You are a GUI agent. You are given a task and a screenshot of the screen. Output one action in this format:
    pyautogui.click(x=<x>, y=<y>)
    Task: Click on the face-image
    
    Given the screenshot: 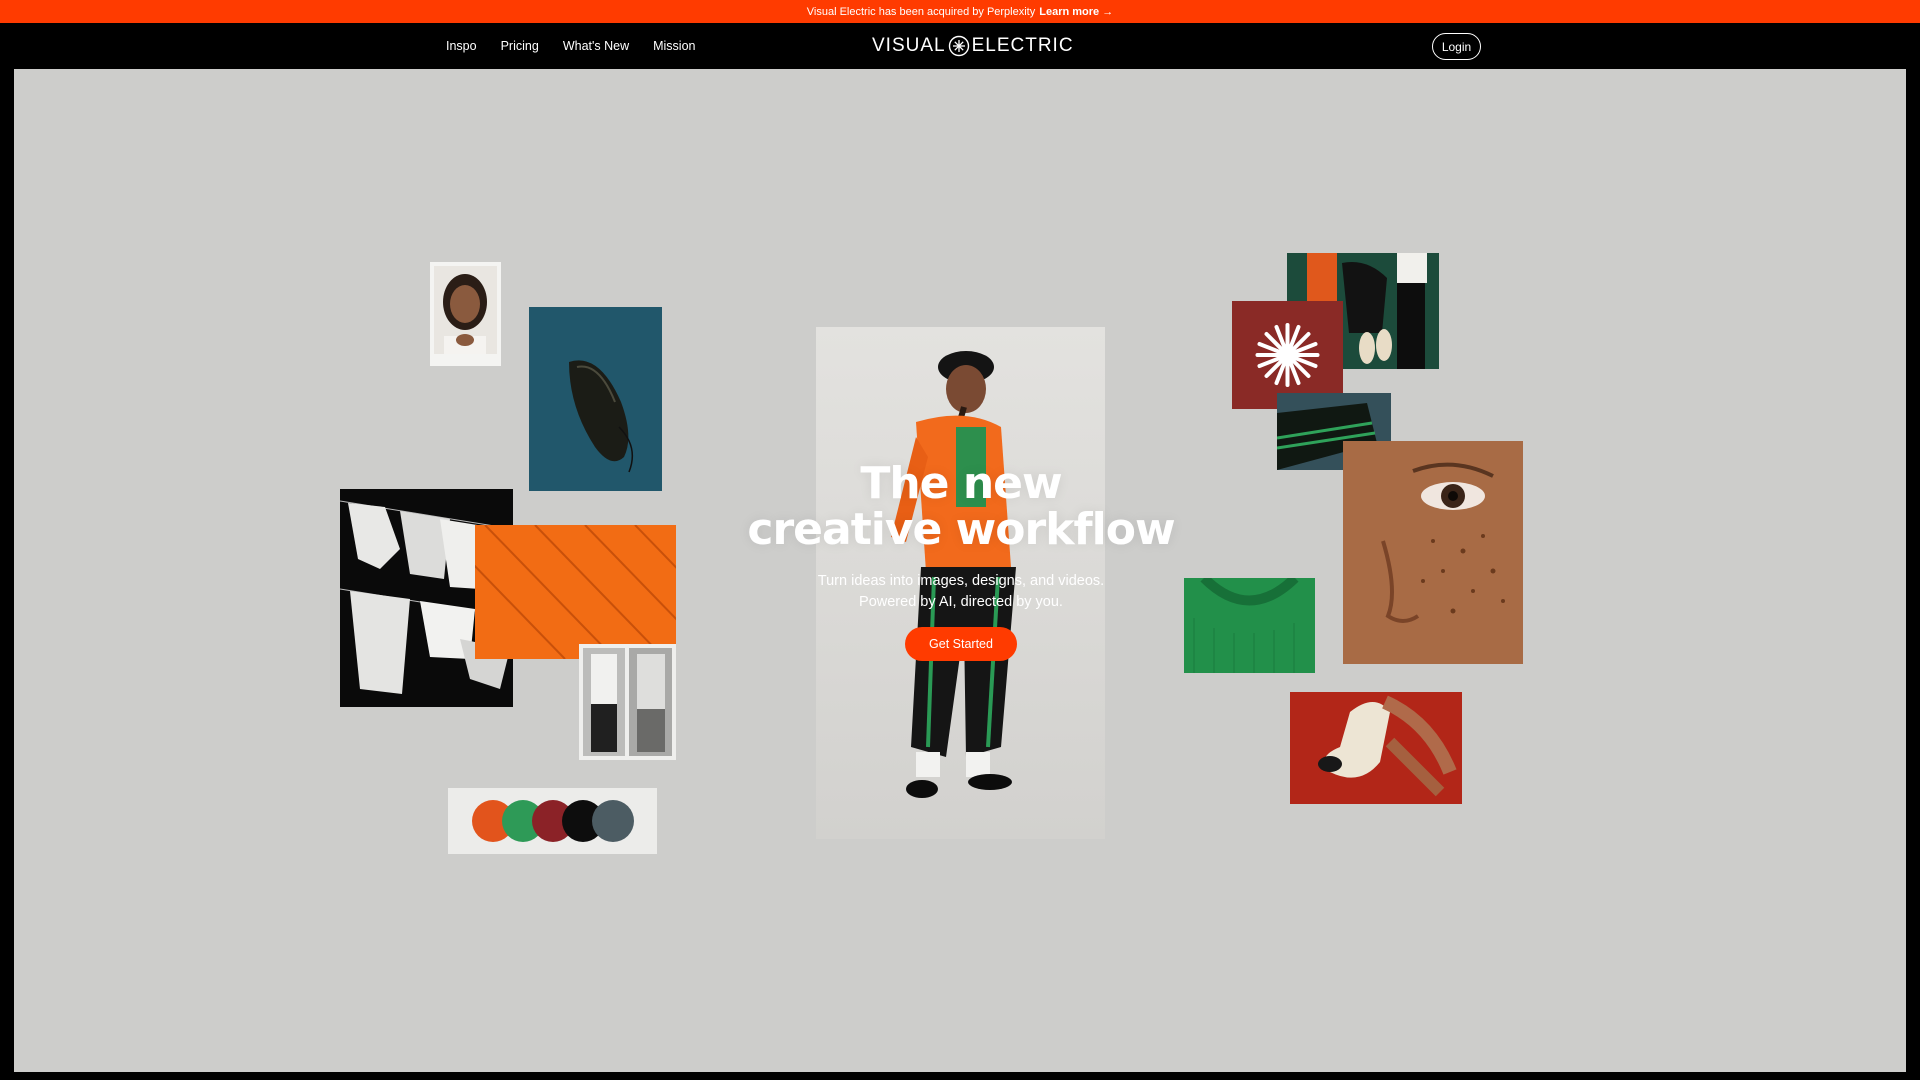 What is the action you would take?
    pyautogui.click(x=1433, y=552)
    